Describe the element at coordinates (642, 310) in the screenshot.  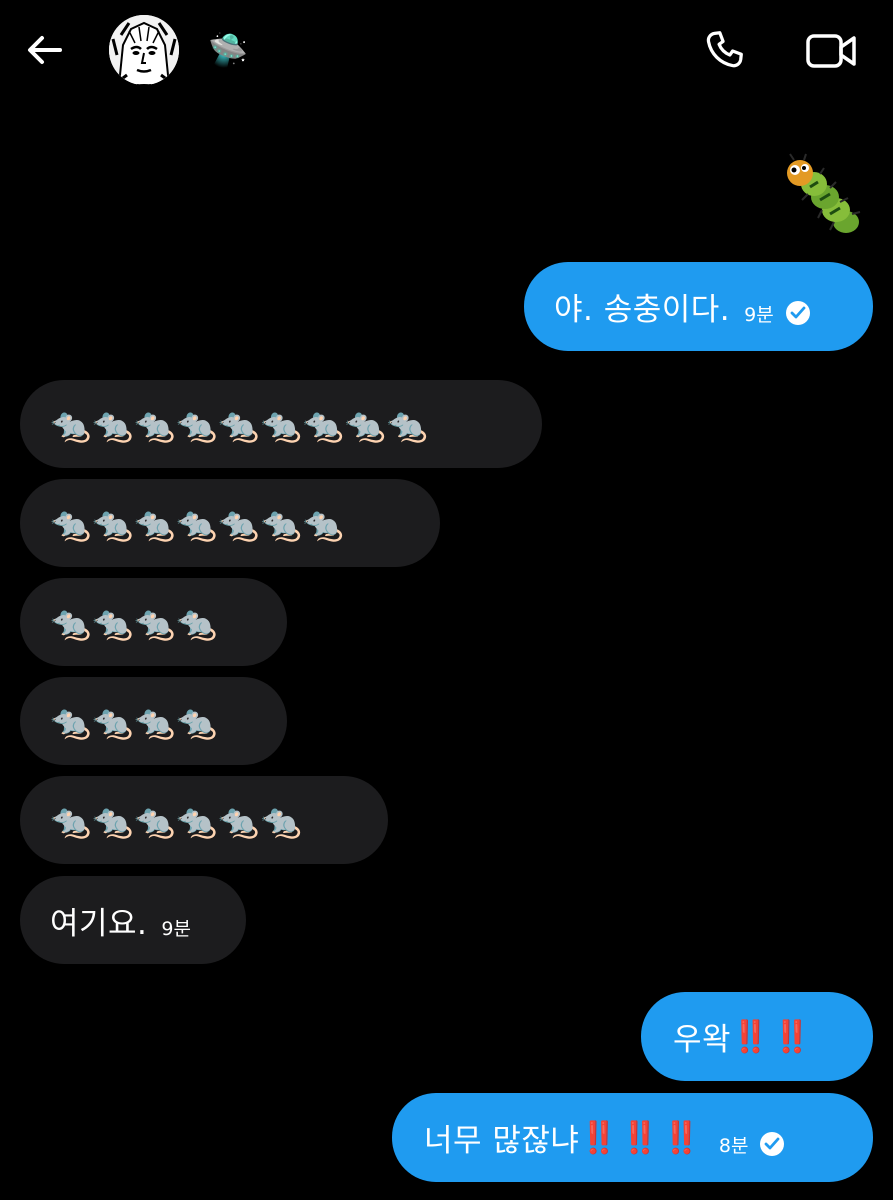
I see `message-text: 야. 송충이다.` at that location.